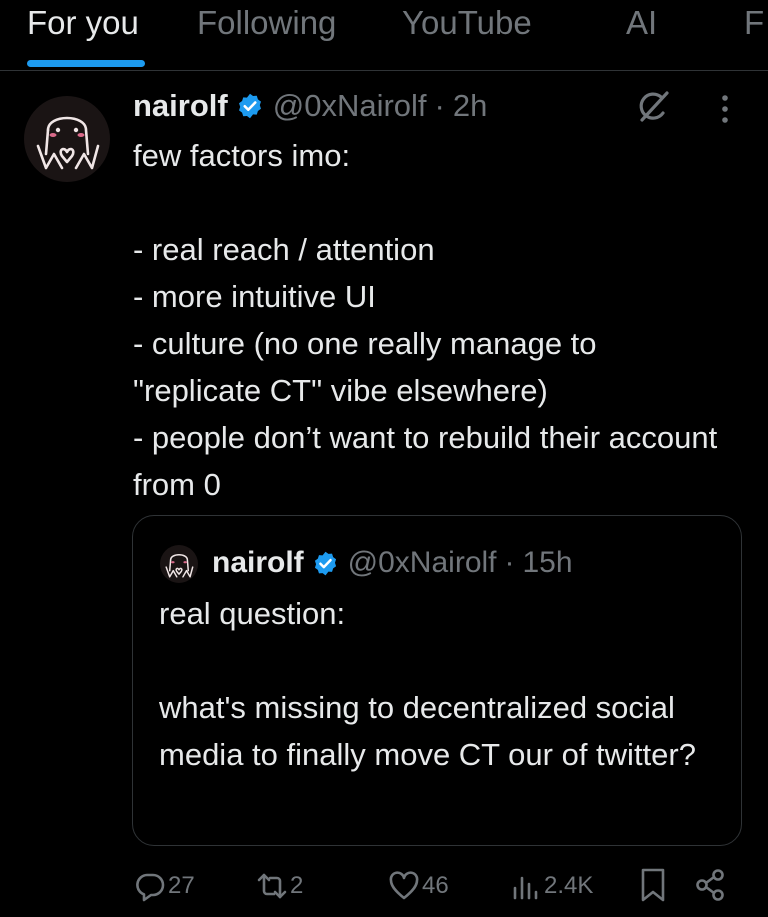 This screenshot has width=768, height=917. I want to click on repost-icon, so click(272, 886).